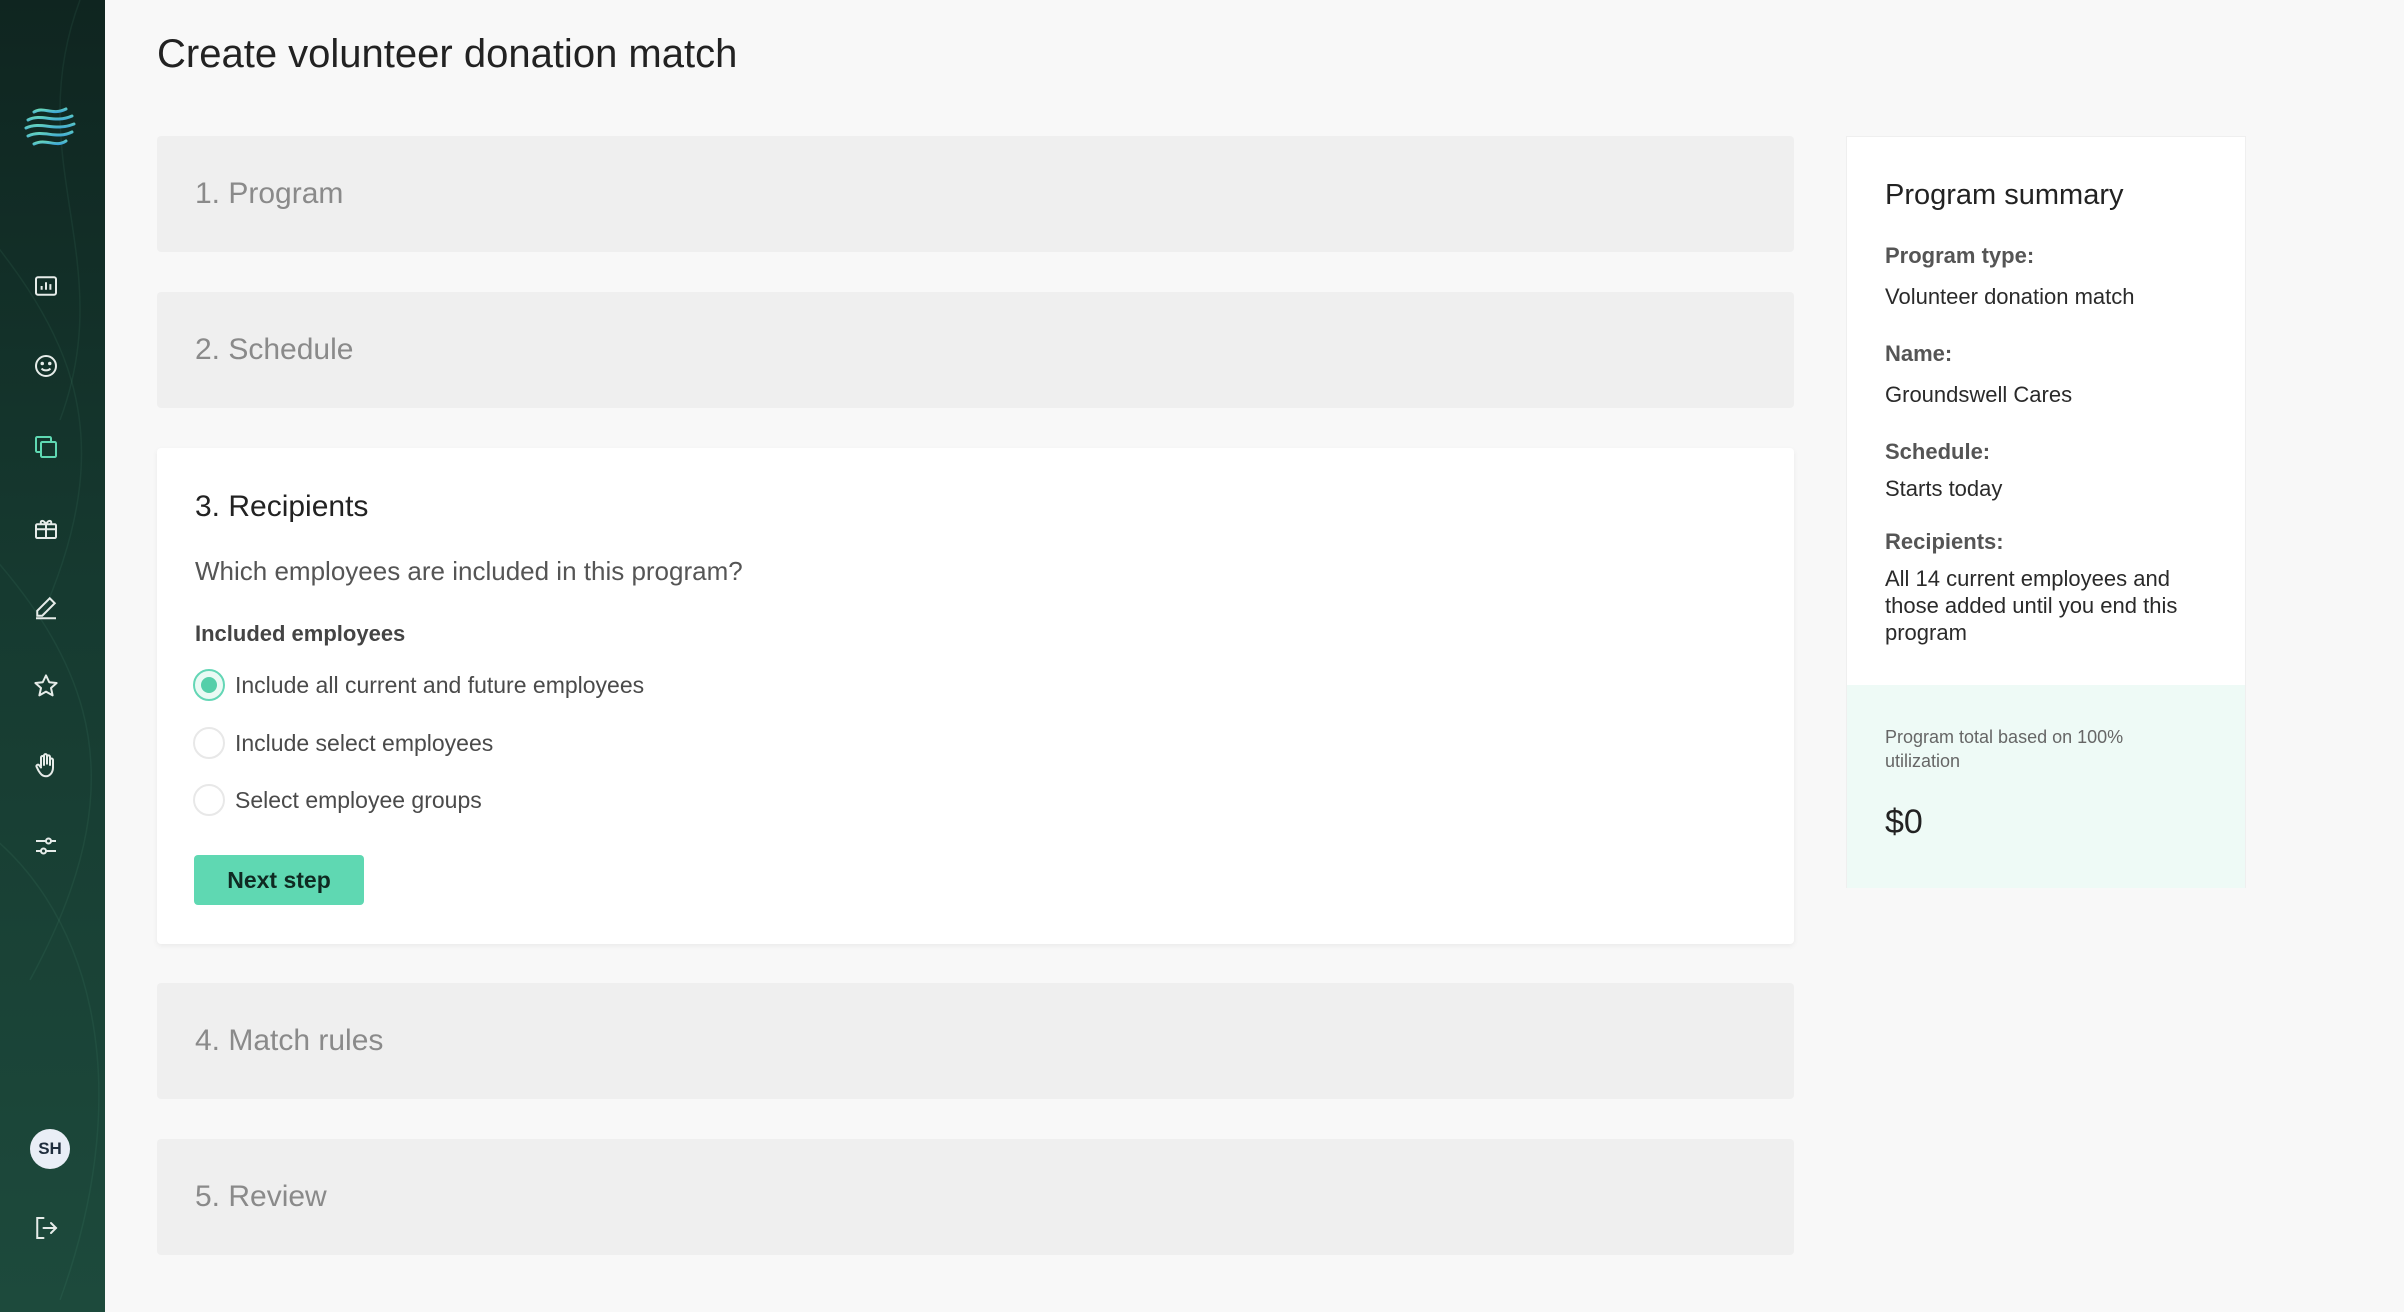 The image size is (2404, 1312). I want to click on option-label: Select employee groups, so click(358, 799).